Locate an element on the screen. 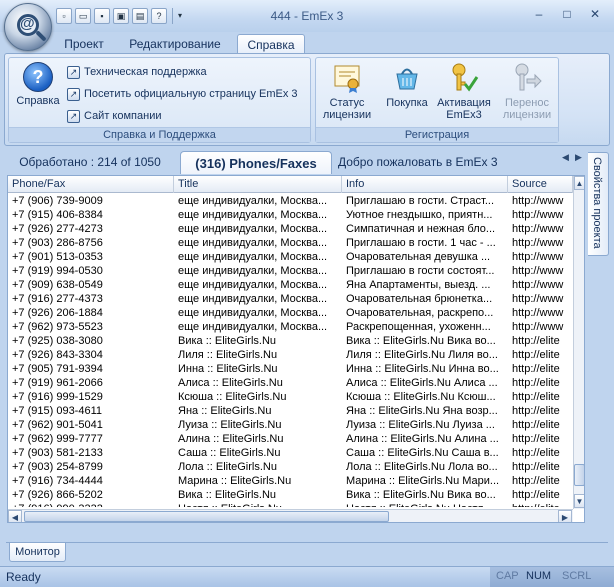 This screenshot has height=587, width=614. cell-phone: +7 (901) 513-0353 is located at coordinates (57, 257).